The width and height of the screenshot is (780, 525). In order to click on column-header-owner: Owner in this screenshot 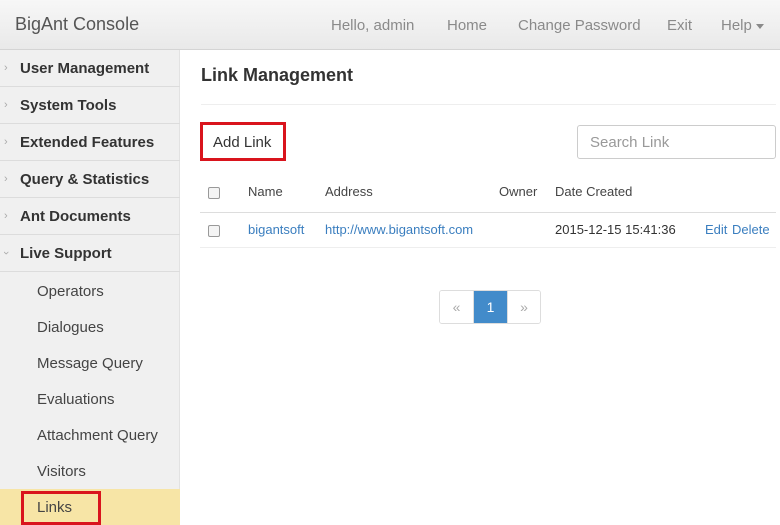, I will do `click(518, 191)`.